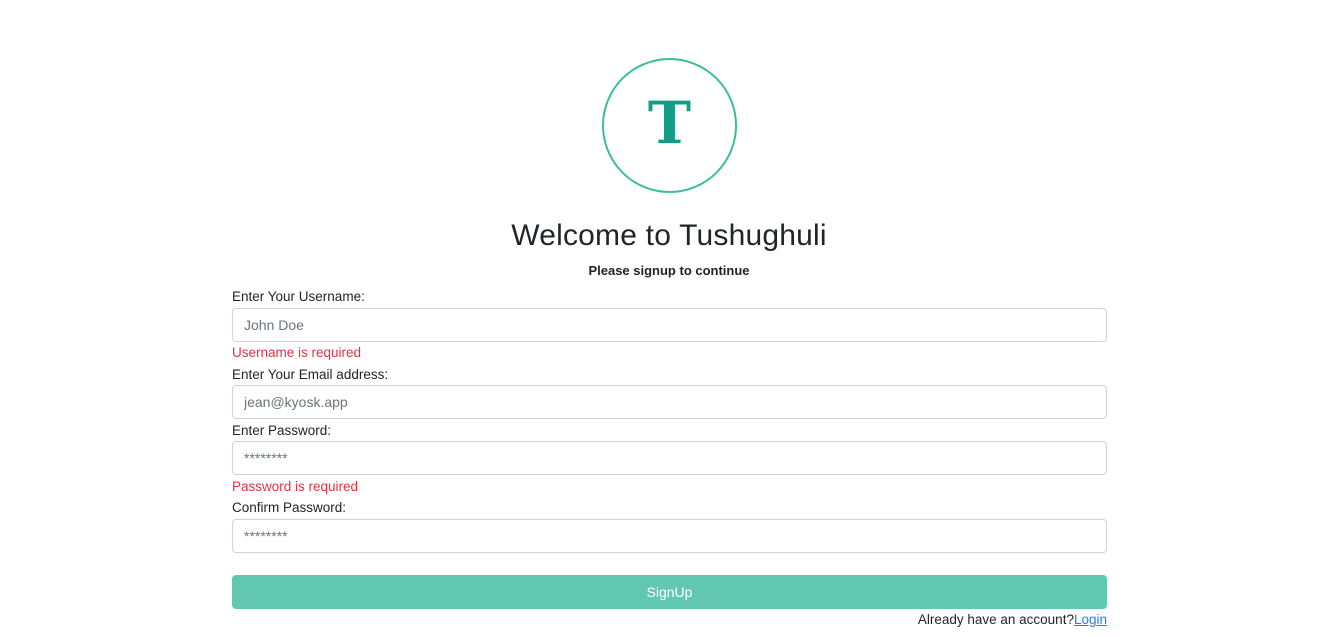 This screenshot has width=1344, height=637. What do you see at coordinates (289, 507) in the screenshot?
I see `confirm-password-label: Confirm Password:` at bounding box center [289, 507].